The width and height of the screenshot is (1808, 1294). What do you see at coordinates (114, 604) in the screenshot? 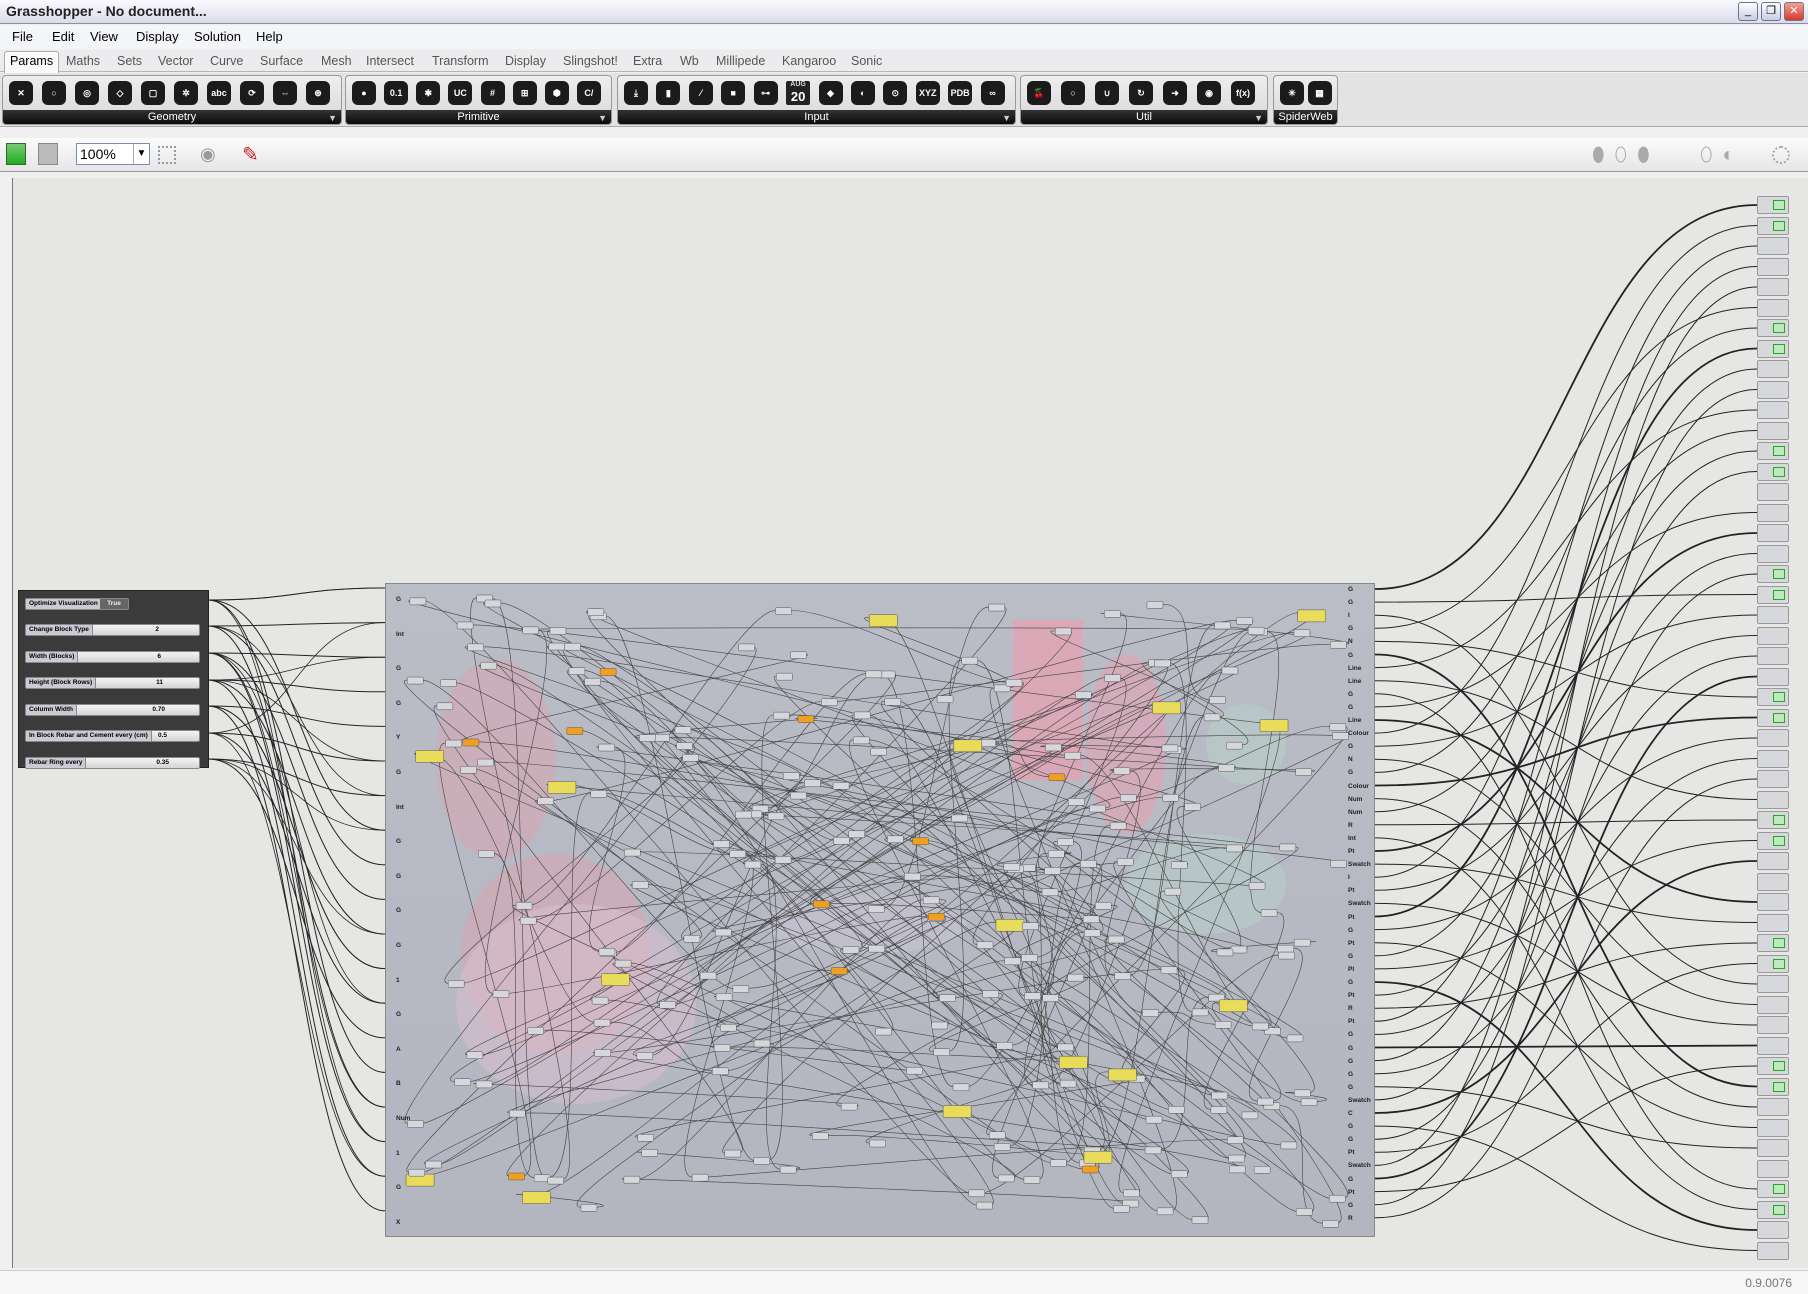
I see `toggle-value: True` at bounding box center [114, 604].